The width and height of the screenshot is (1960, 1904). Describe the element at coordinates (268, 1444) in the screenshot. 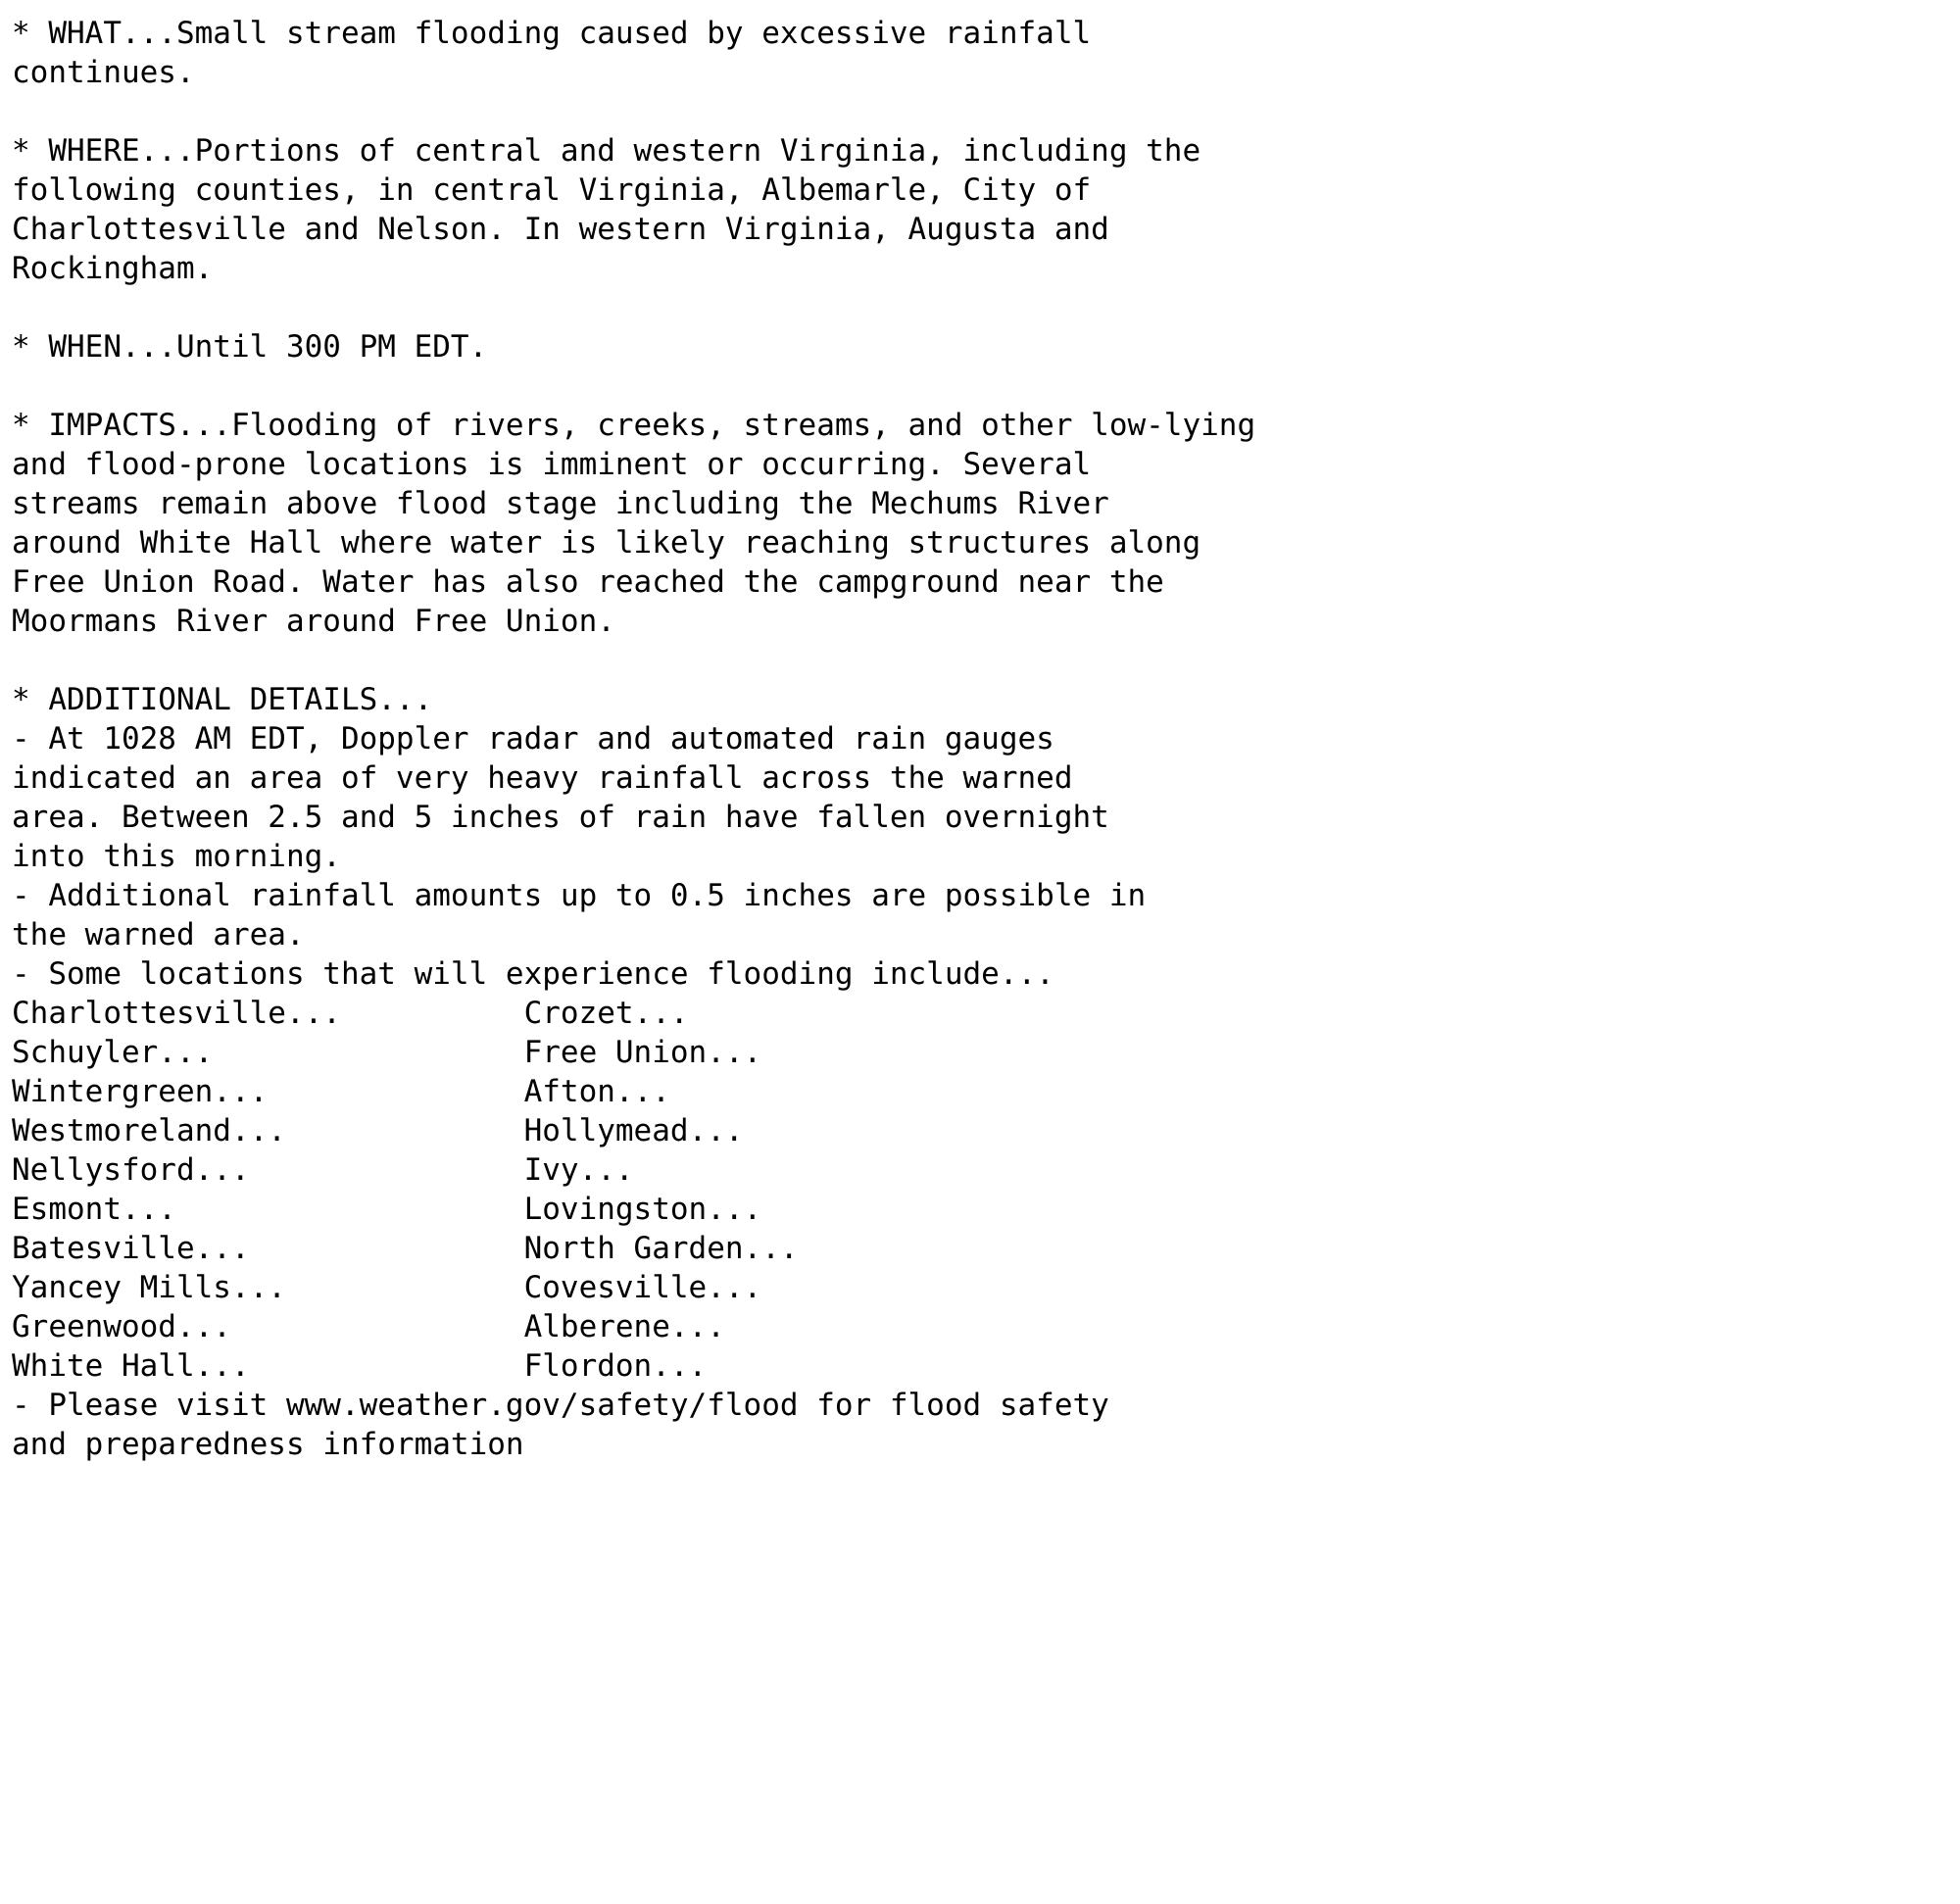

I see `bulletin-line: and preparedness information` at that location.